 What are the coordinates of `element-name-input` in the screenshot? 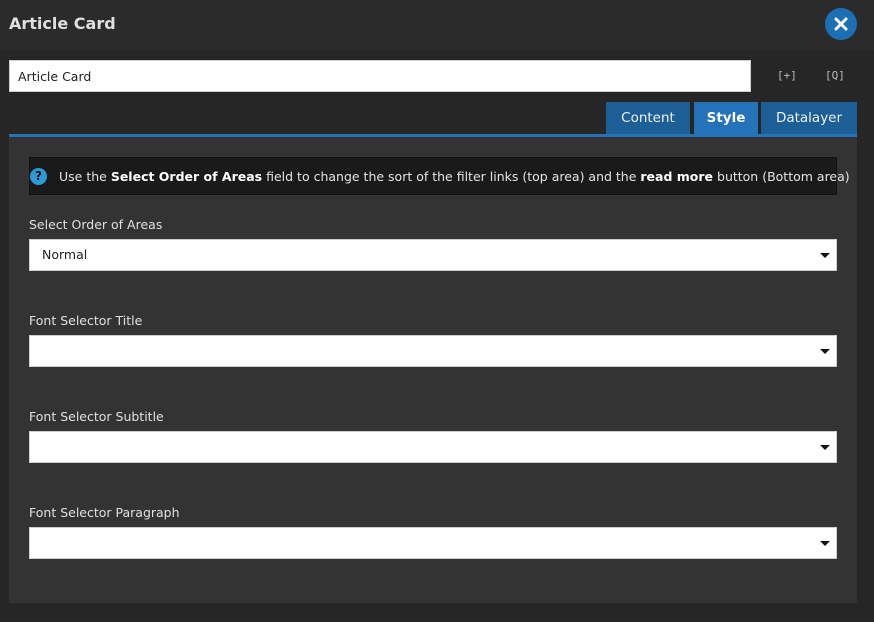 It's located at (380, 76).